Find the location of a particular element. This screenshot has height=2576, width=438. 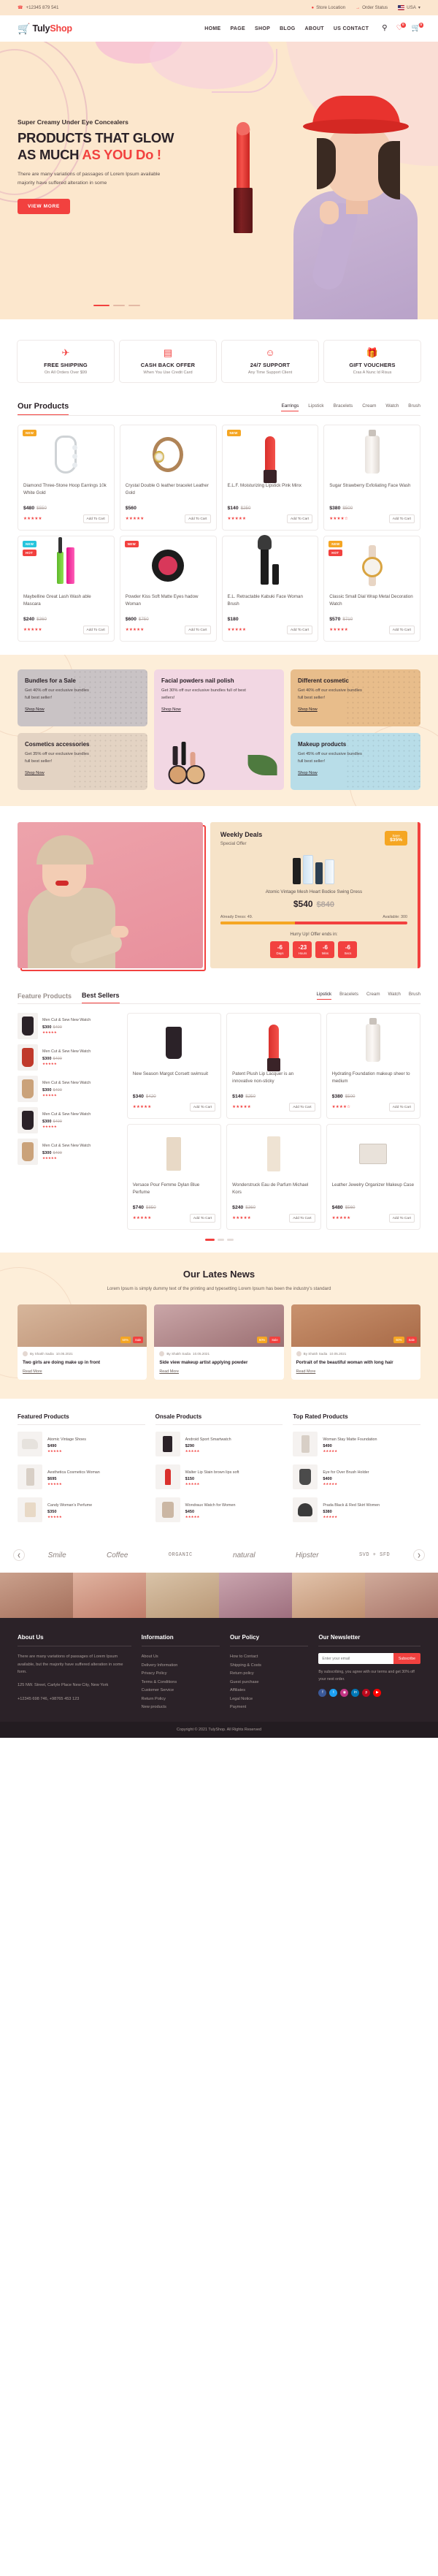

nav-item-about: ABOUT is located at coordinates (313, 28).